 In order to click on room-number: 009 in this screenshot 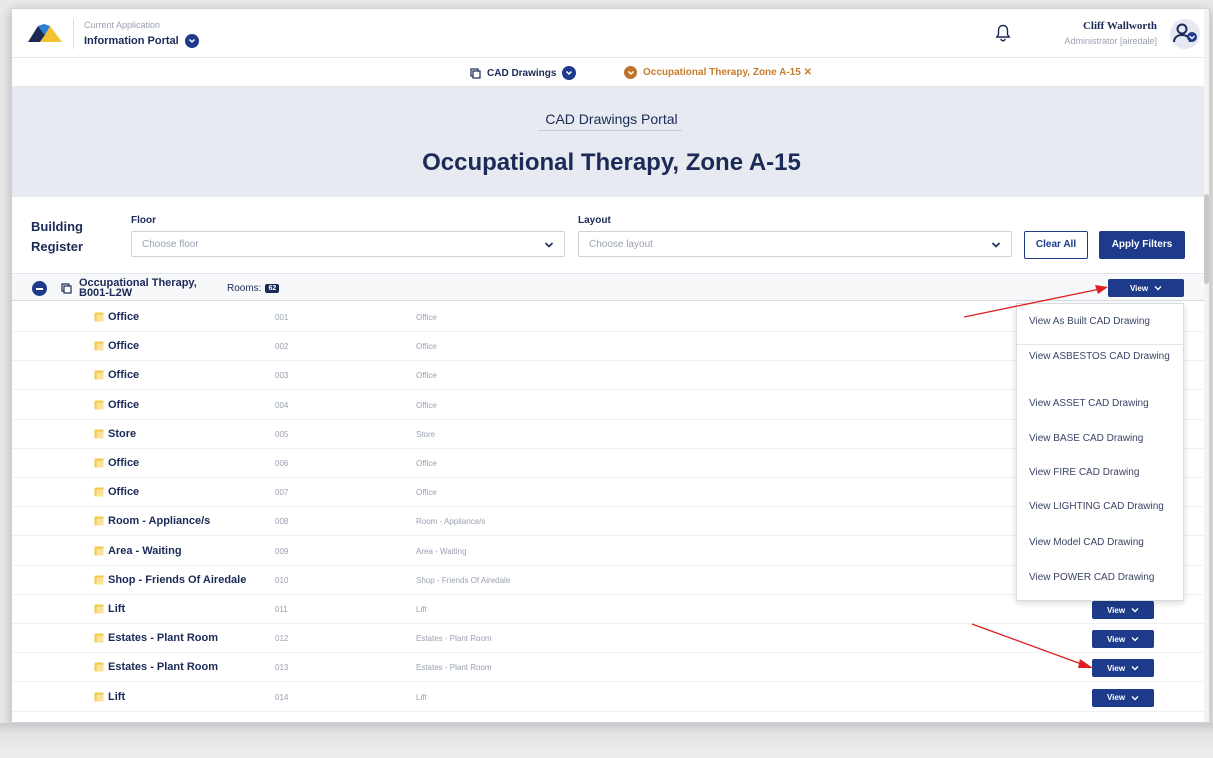, I will do `click(282, 551)`.